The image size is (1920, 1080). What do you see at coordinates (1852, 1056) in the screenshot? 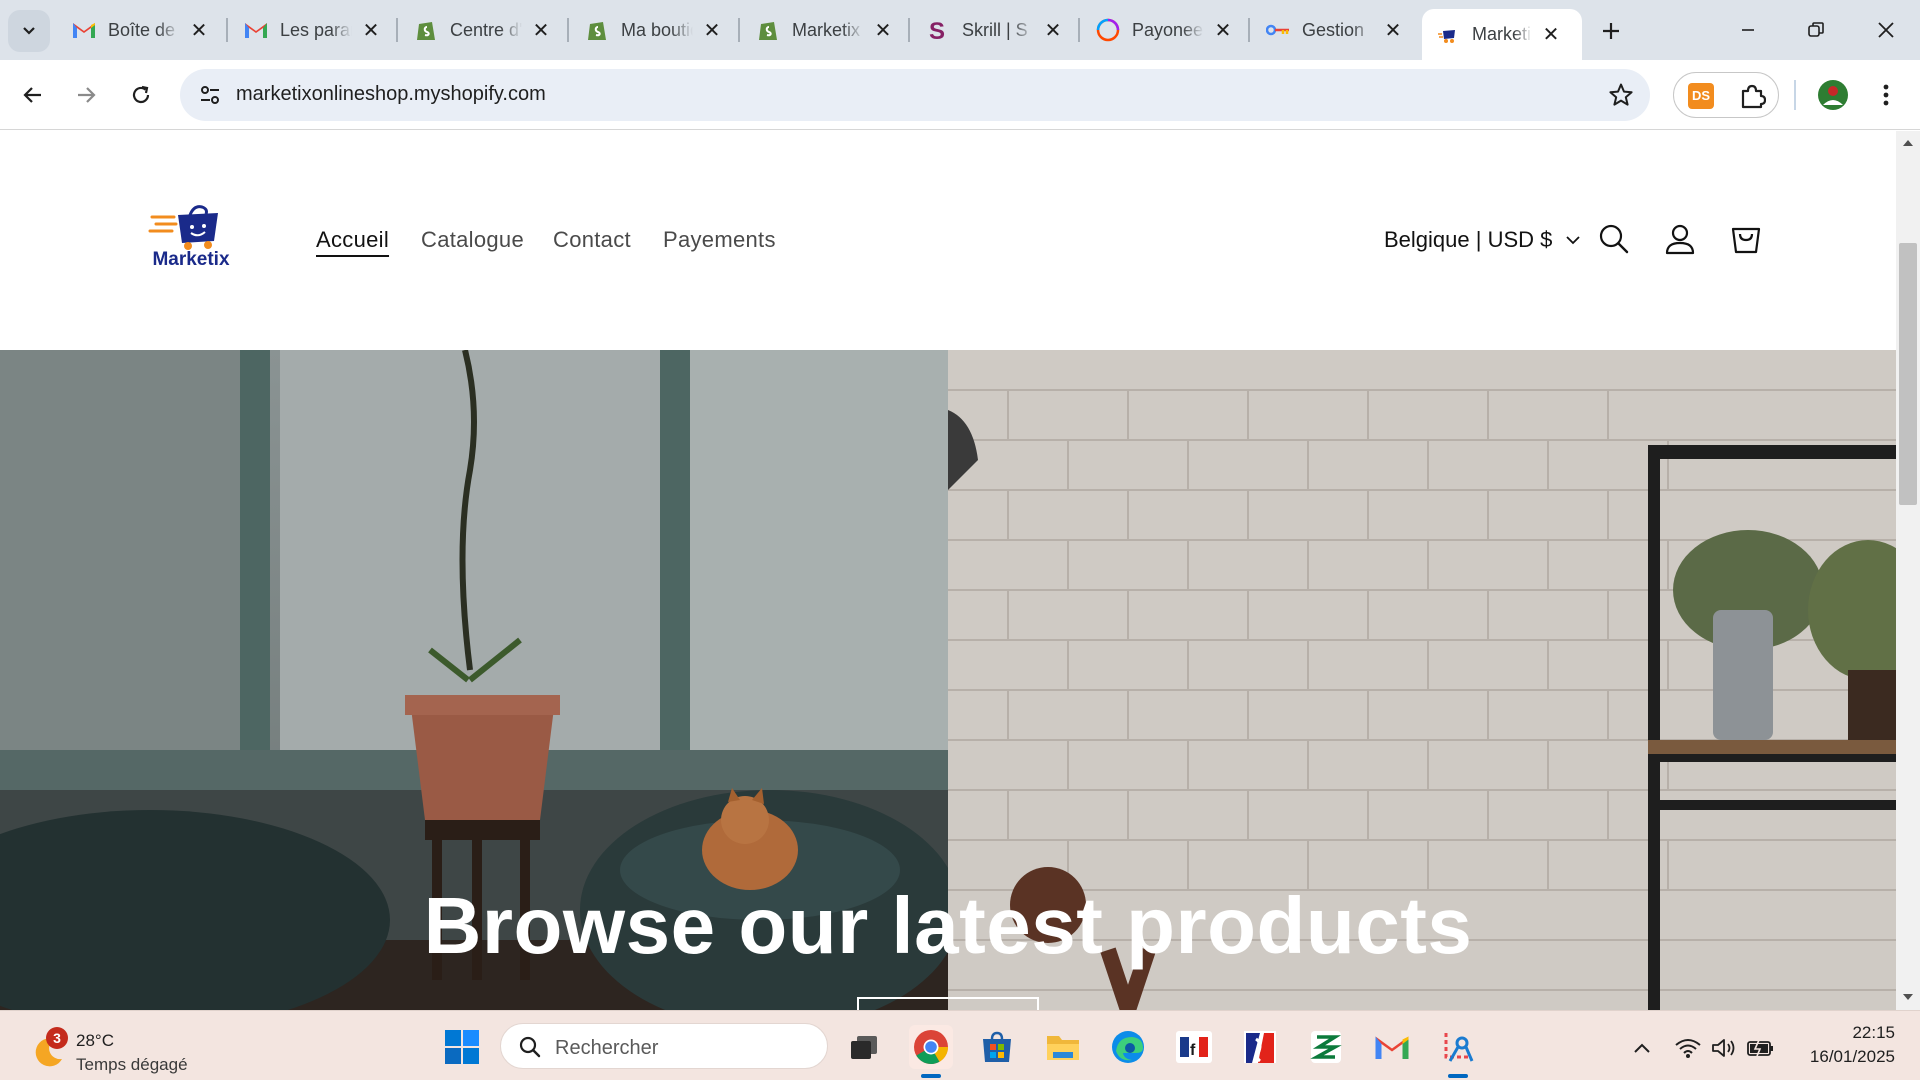
I see `clock-date: 16/01/2025` at bounding box center [1852, 1056].